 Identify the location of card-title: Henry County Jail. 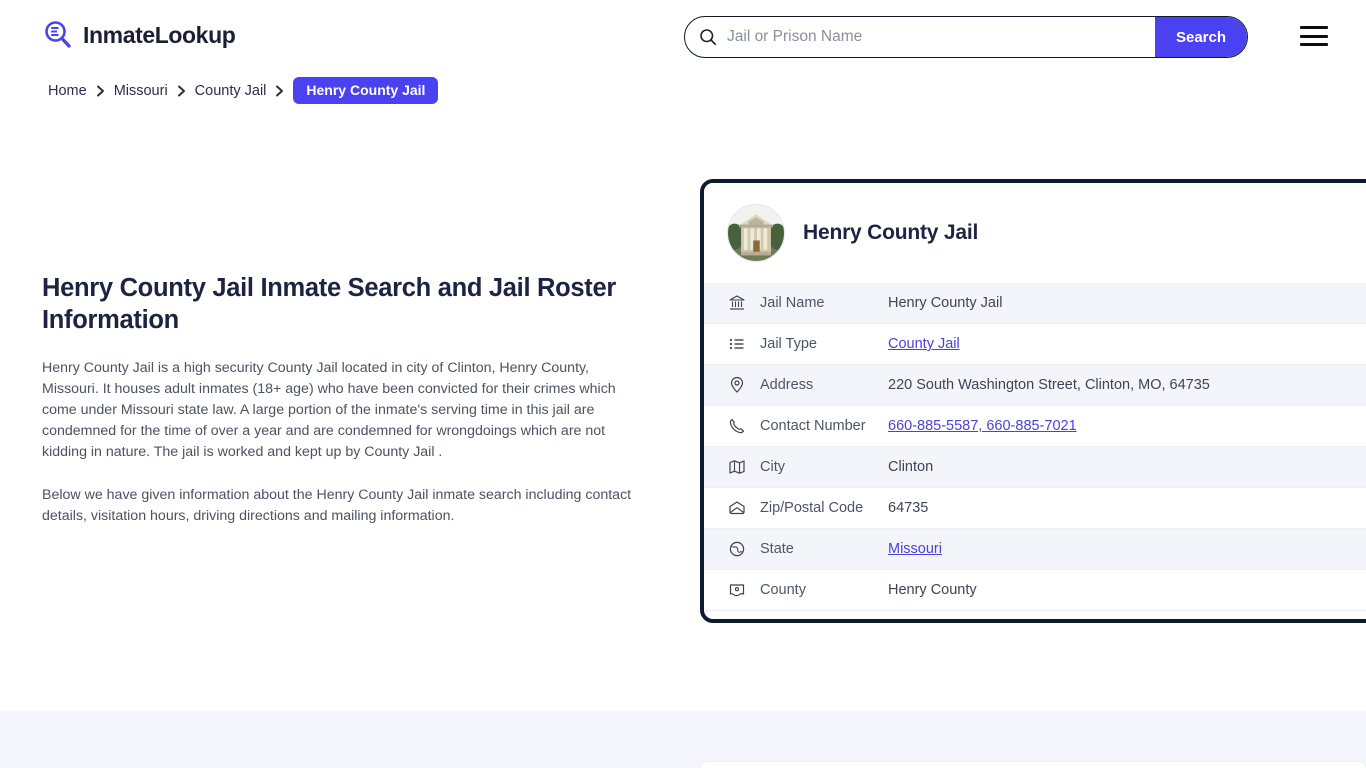
(891, 232).